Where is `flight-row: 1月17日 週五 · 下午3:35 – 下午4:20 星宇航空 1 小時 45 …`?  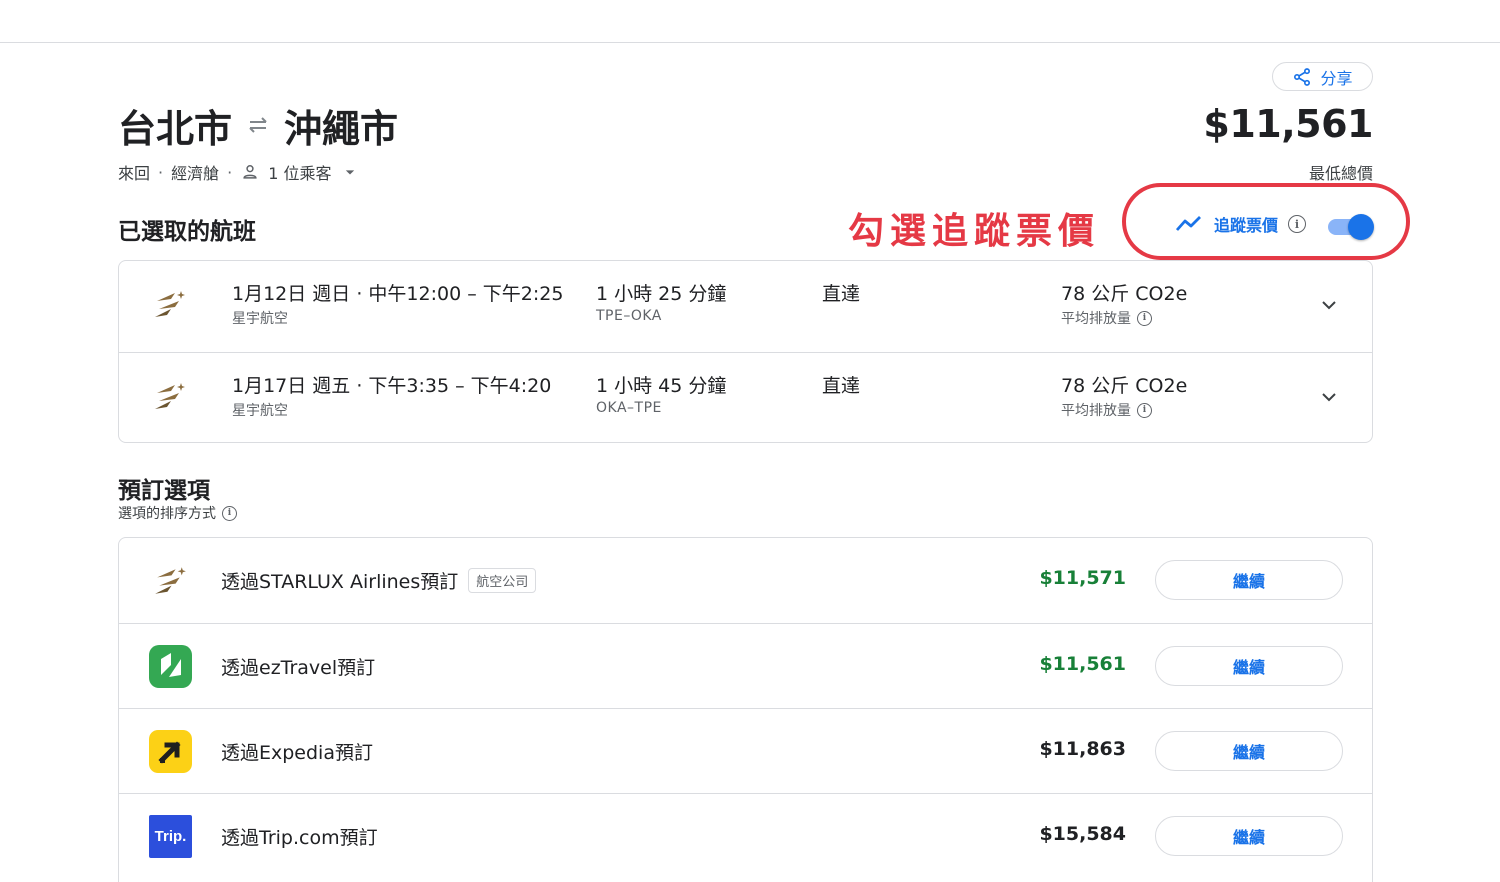
flight-row: 1月17日 週五 · 下午3:35 – 下午4:20 星宇航空 1 小時 45 … is located at coordinates (745, 397).